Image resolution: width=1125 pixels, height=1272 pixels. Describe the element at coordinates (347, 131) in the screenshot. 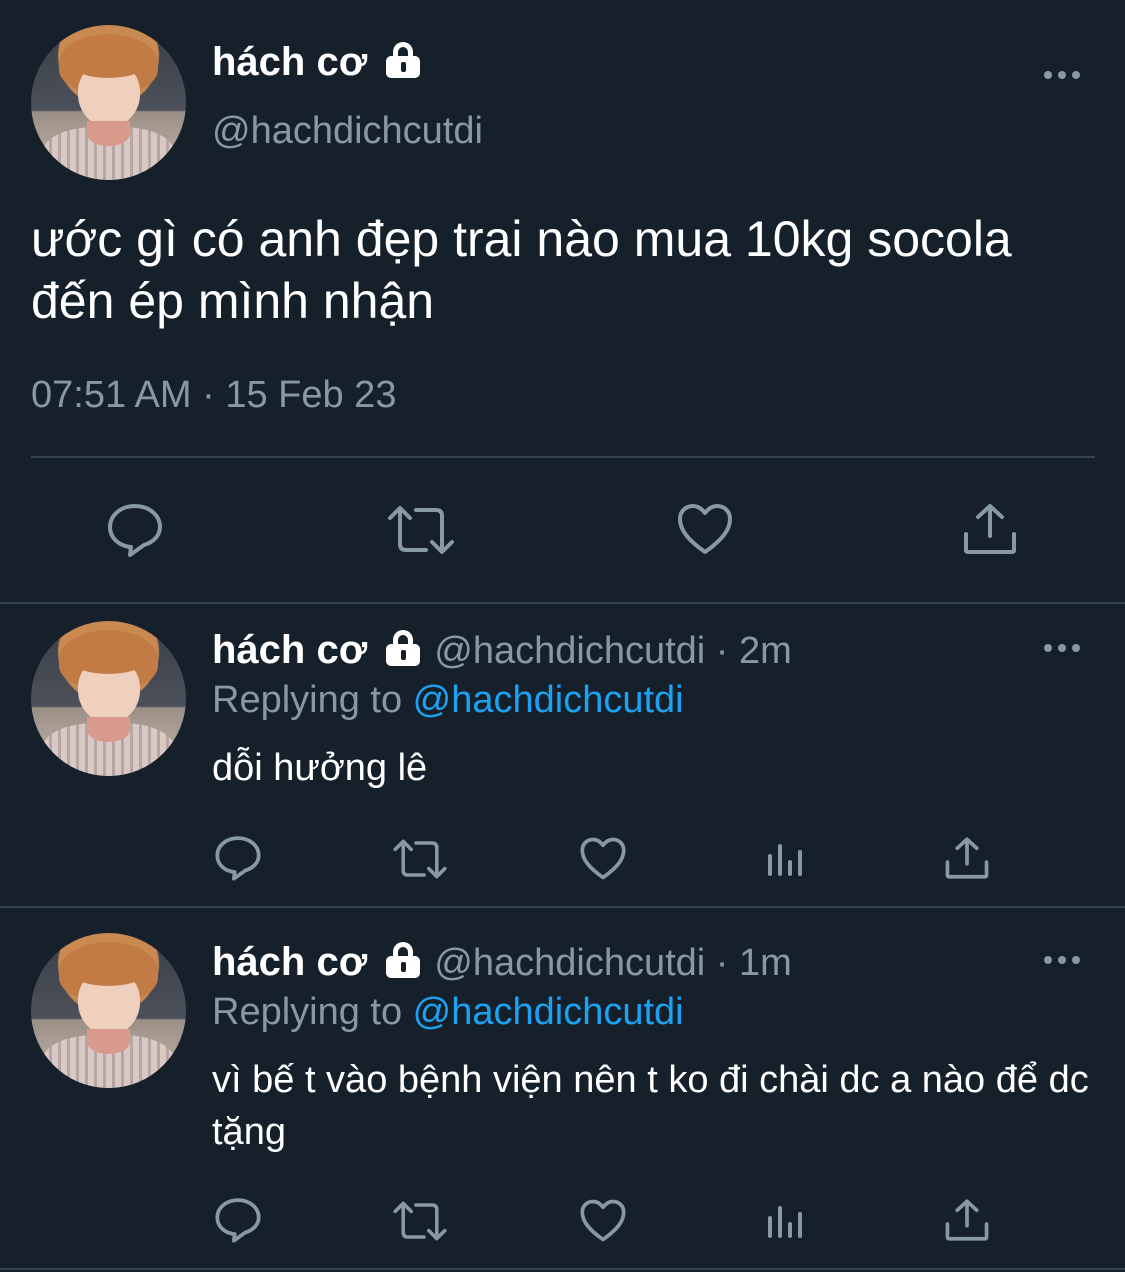

I see `author-handle: @hachdichcutdi` at that location.